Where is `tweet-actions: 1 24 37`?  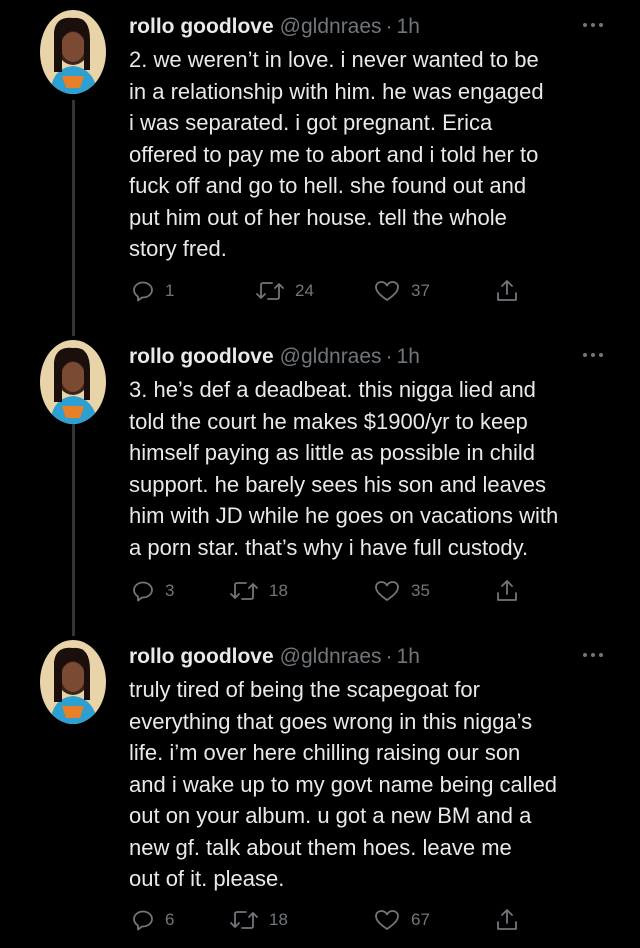 tweet-actions: 1 24 37 is located at coordinates (329, 291).